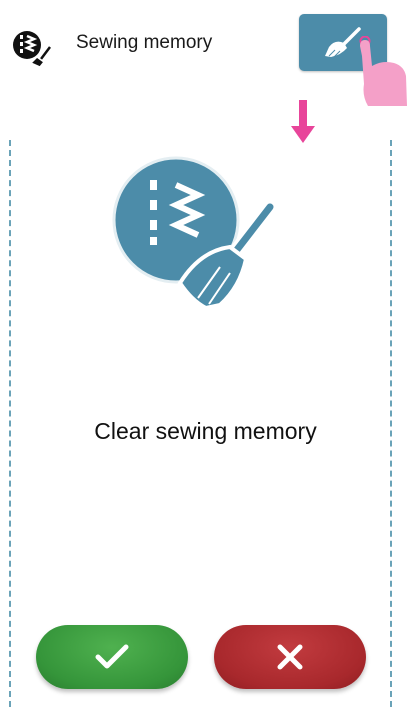  What do you see at coordinates (382, 73) in the screenshot?
I see `pointing-hand-icon` at bounding box center [382, 73].